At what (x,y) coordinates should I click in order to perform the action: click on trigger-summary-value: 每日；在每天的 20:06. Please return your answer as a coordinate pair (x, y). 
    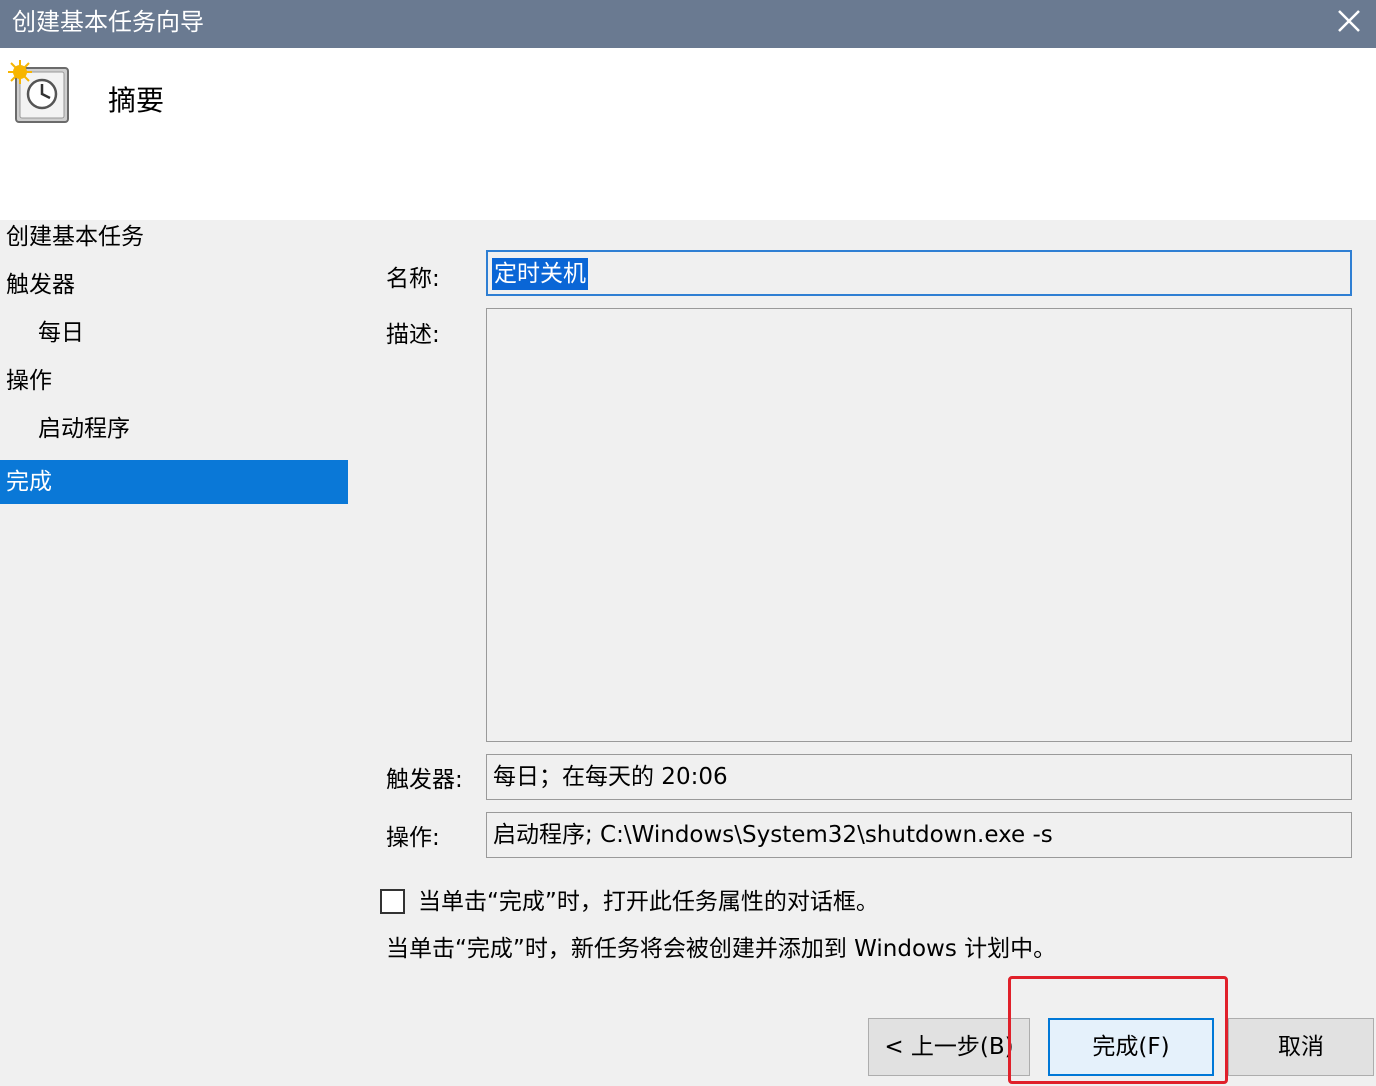
    Looking at the image, I should click on (610, 777).